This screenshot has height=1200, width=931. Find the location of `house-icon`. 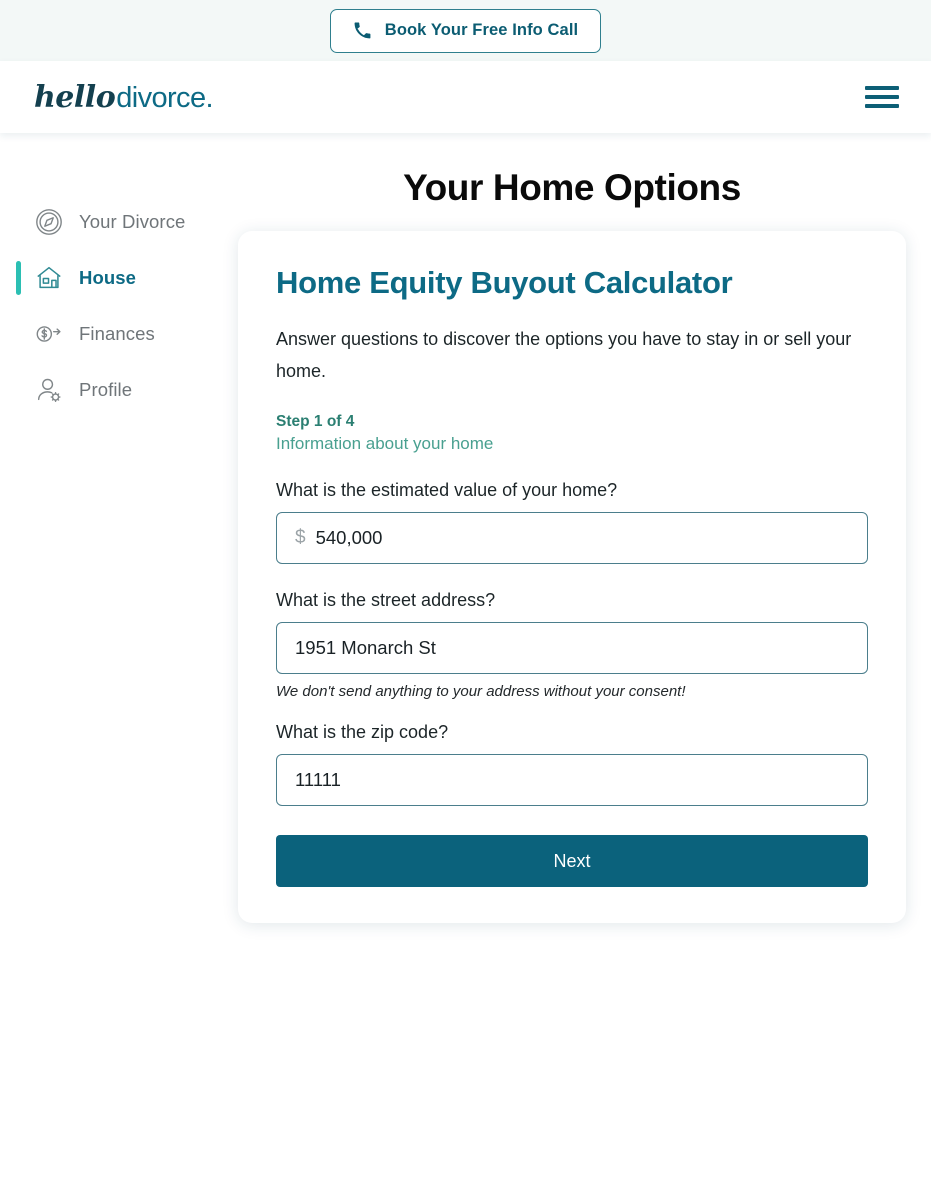

house-icon is located at coordinates (49, 278).